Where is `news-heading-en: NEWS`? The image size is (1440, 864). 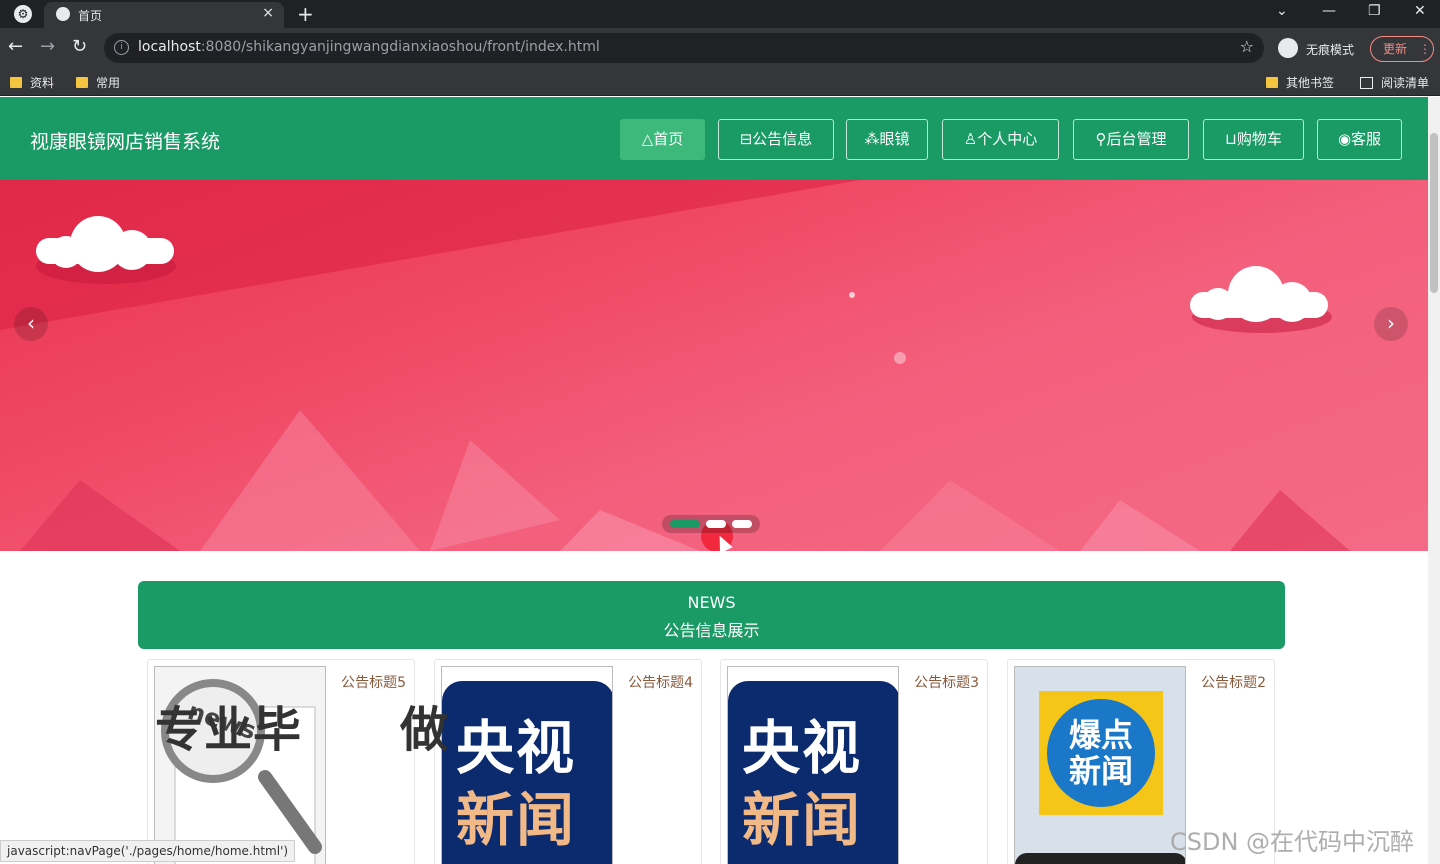
news-heading-en: NEWS is located at coordinates (711, 602).